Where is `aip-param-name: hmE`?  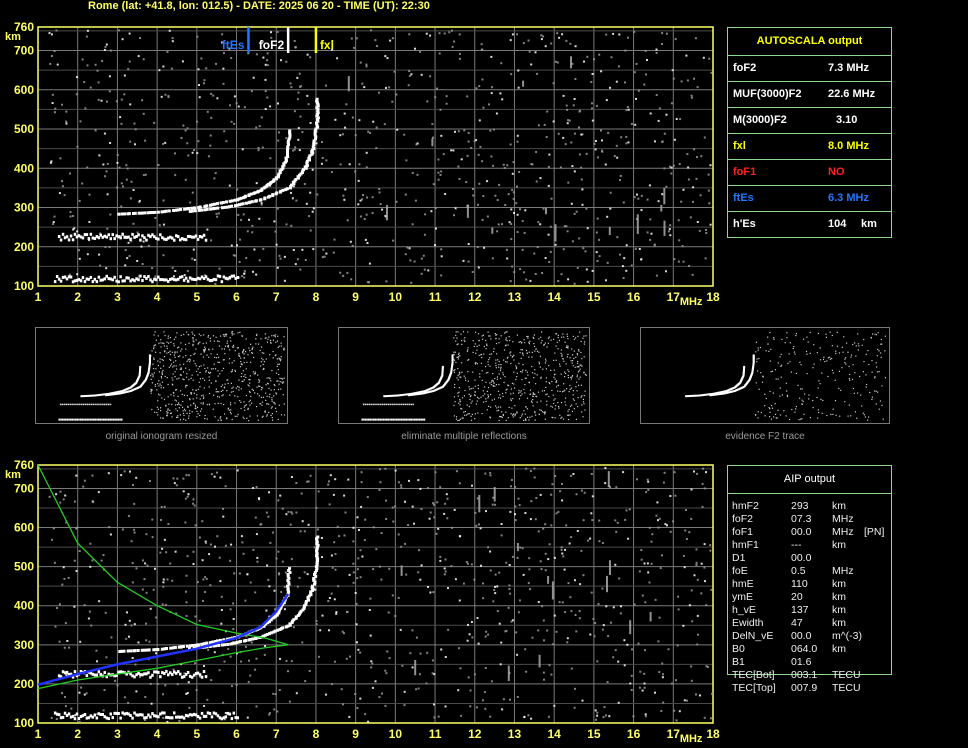 aip-param-name: hmE is located at coordinates (743, 584).